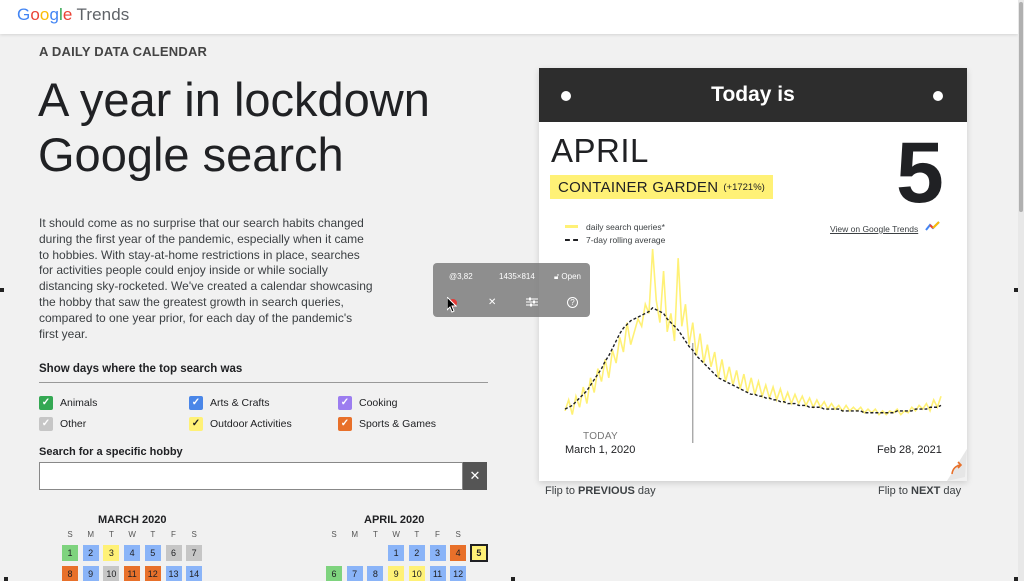  I want to click on page-scrollbar, so click(1021, 290).